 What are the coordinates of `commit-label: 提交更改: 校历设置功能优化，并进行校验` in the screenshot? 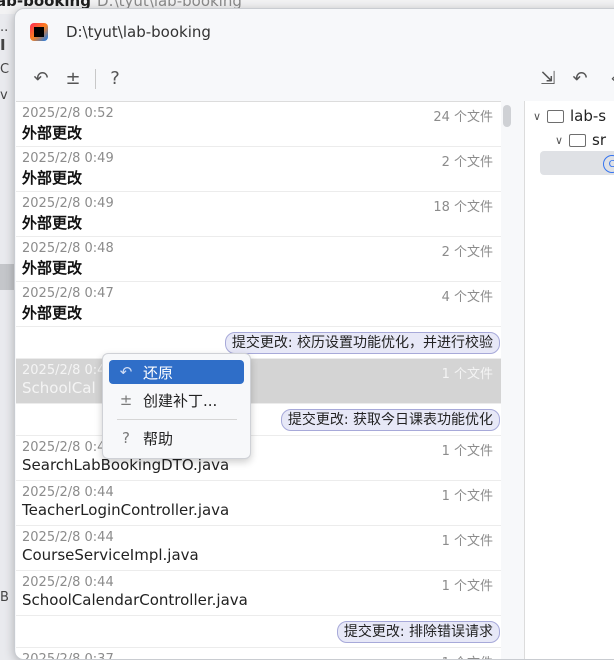 It's located at (362, 343).